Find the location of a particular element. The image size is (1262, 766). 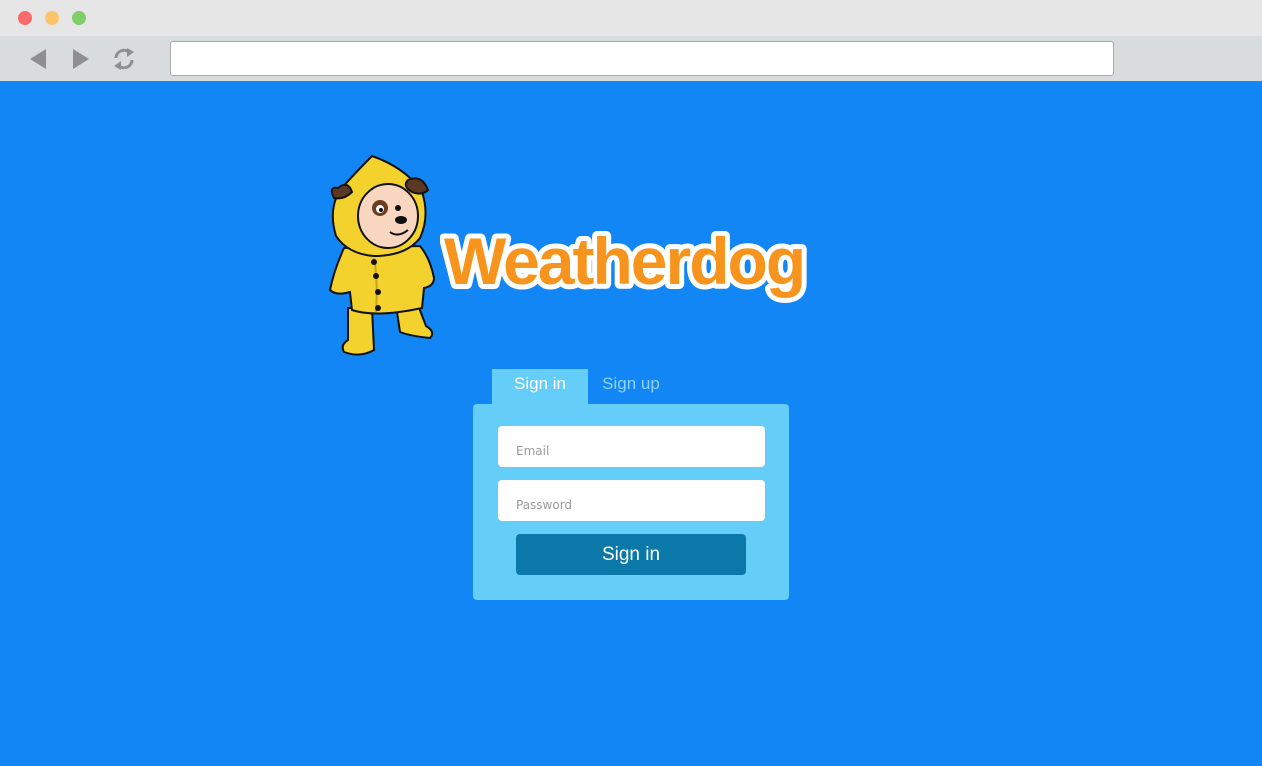

browser-titlebar is located at coordinates (631, 18).